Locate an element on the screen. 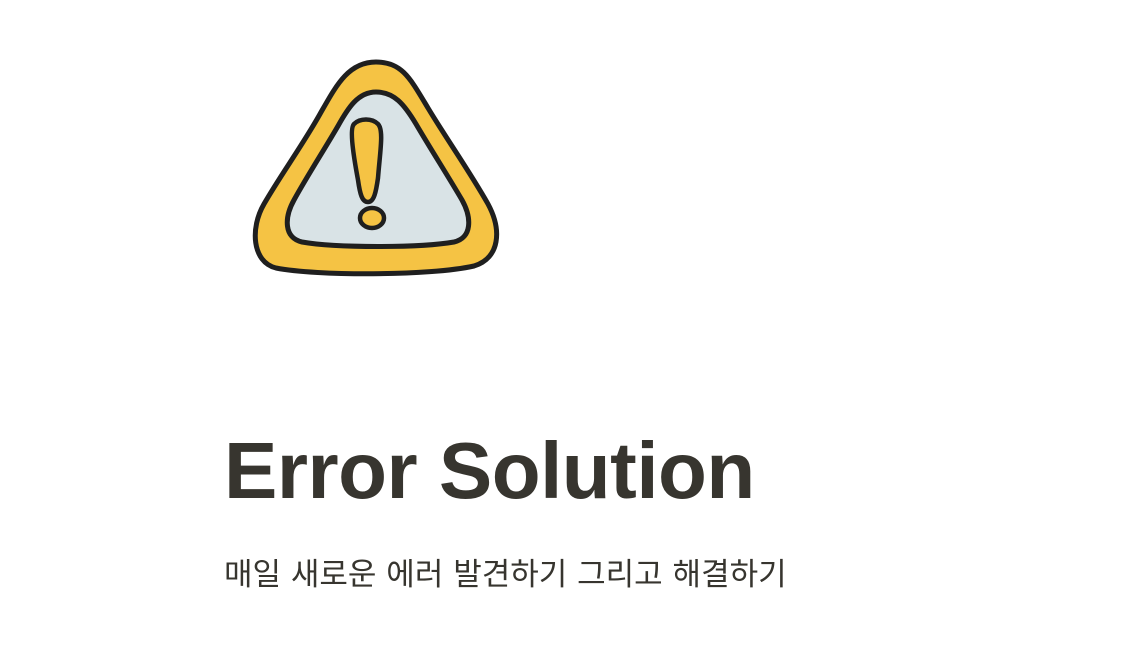  page-description: 매일 새로운 에러 발견하기 그리고 해결하기 is located at coordinates (505, 575).